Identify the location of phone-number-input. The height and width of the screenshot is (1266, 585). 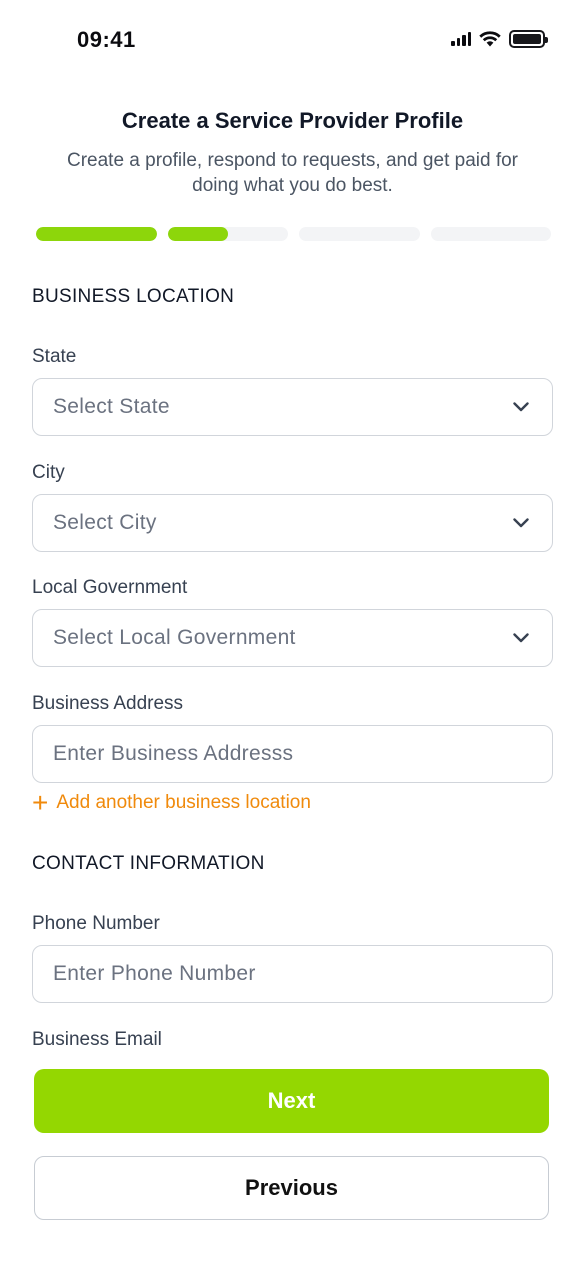
(292, 974).